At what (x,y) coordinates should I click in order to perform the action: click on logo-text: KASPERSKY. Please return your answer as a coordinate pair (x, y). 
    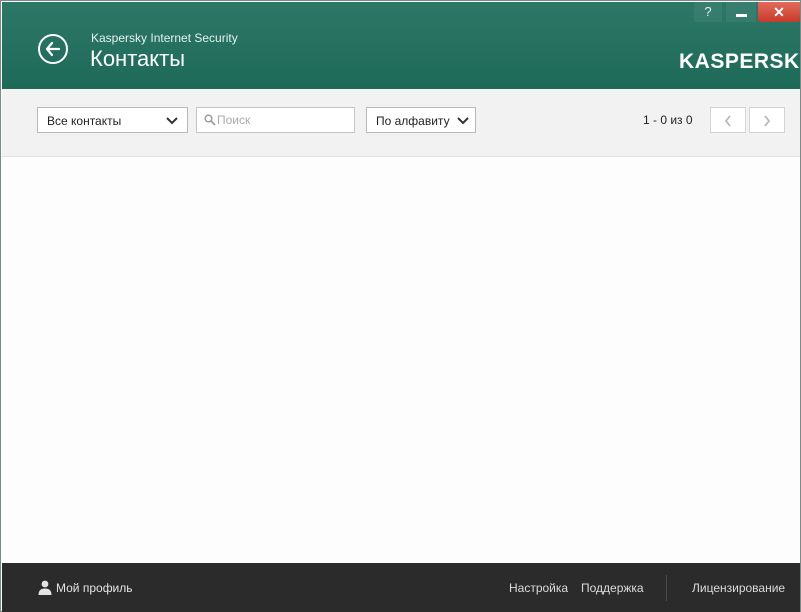
    Looking at the image, I should click on (739, 61).